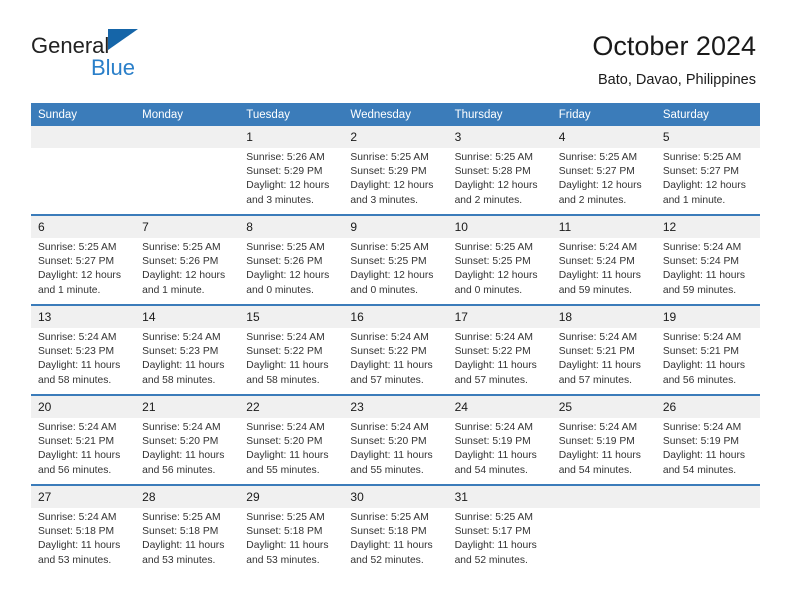  What do you see at coordinates (603, 137) in the screenshot?
I see `day-number: 4` at bounding box center [603, 137].